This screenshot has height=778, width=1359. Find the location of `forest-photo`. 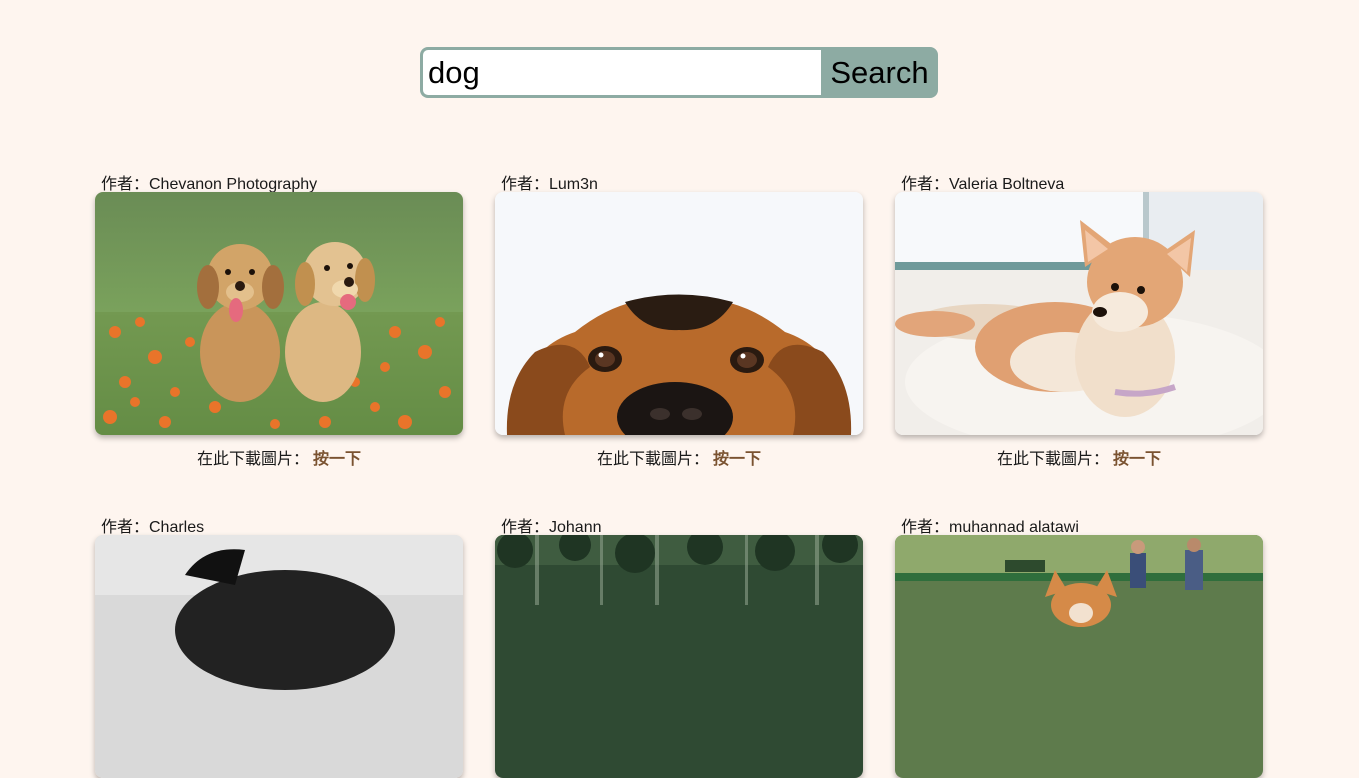

forest-photo is located at coordinates (679, 656).